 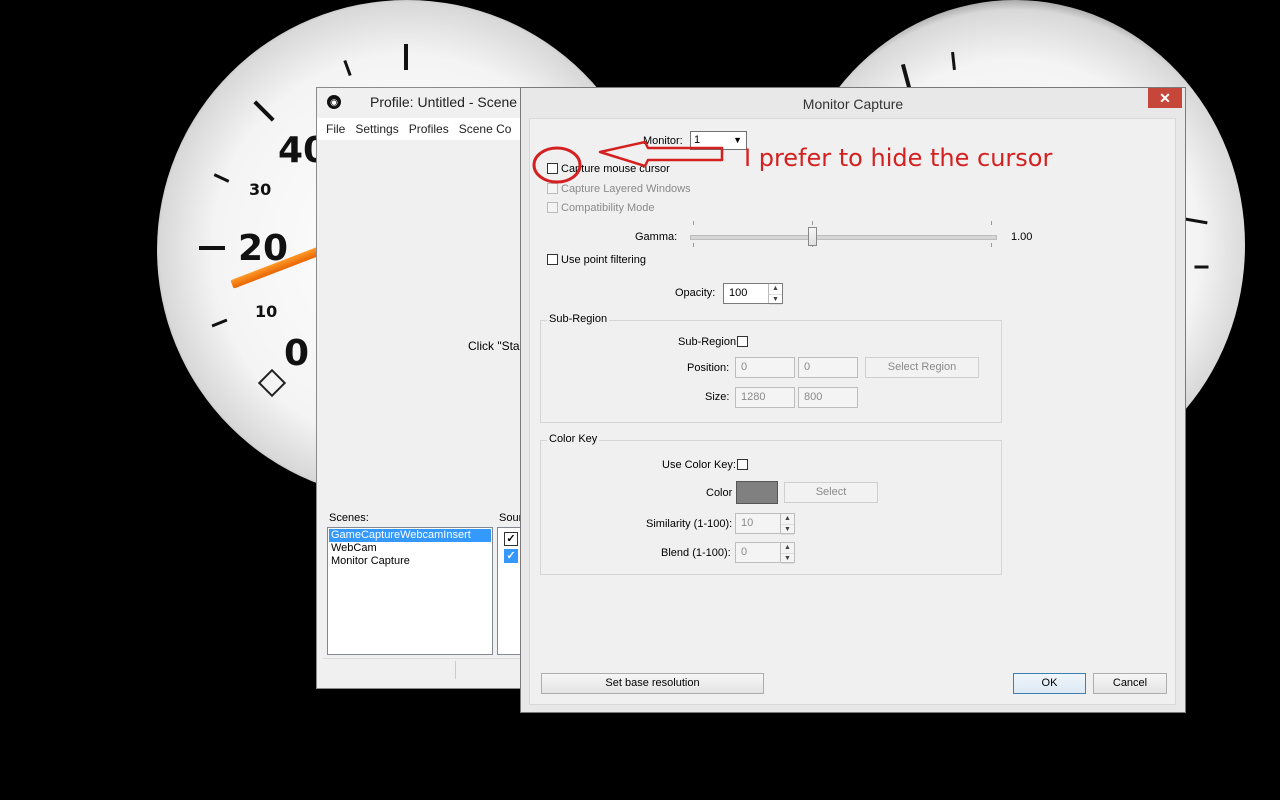 I want to click on gamma-slider-thumb, so click(x=812, y=236).